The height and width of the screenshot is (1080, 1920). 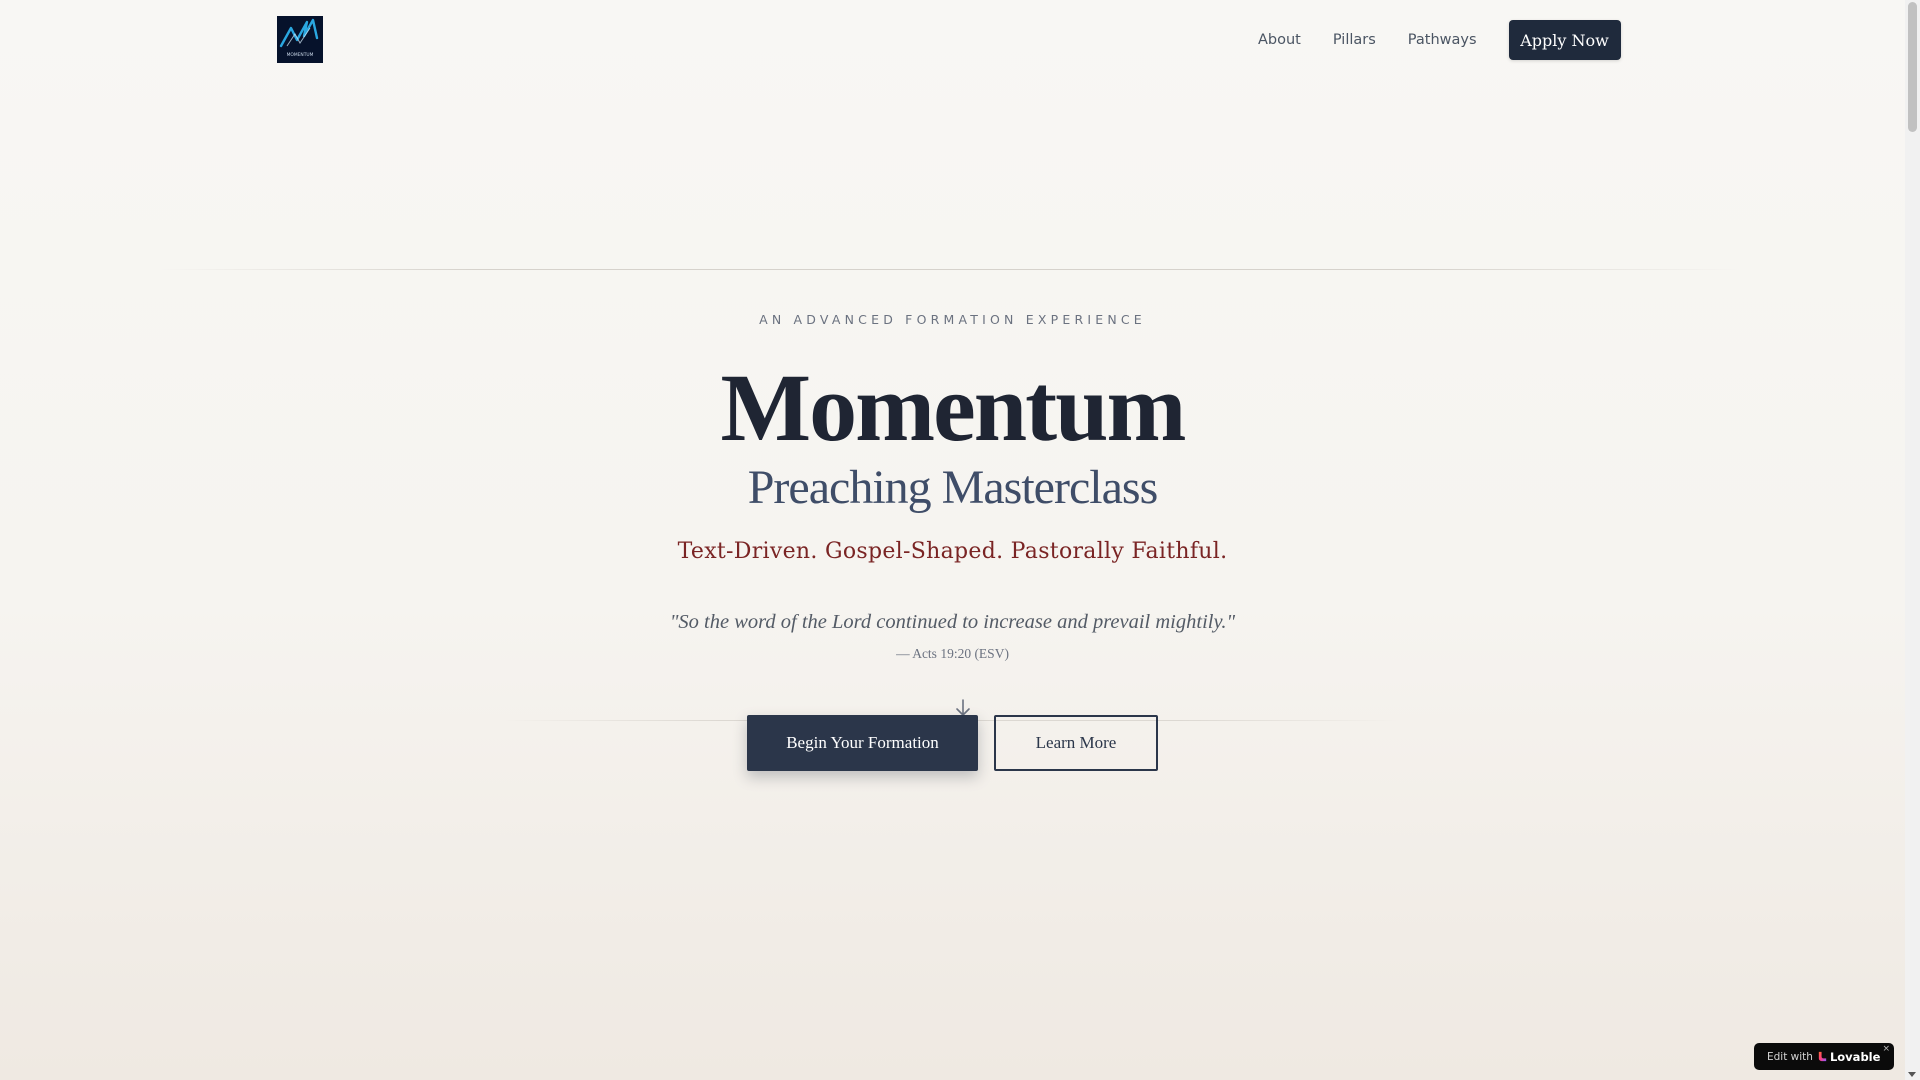 I want to click on hero-divider-top, so click(x=950, y=269).